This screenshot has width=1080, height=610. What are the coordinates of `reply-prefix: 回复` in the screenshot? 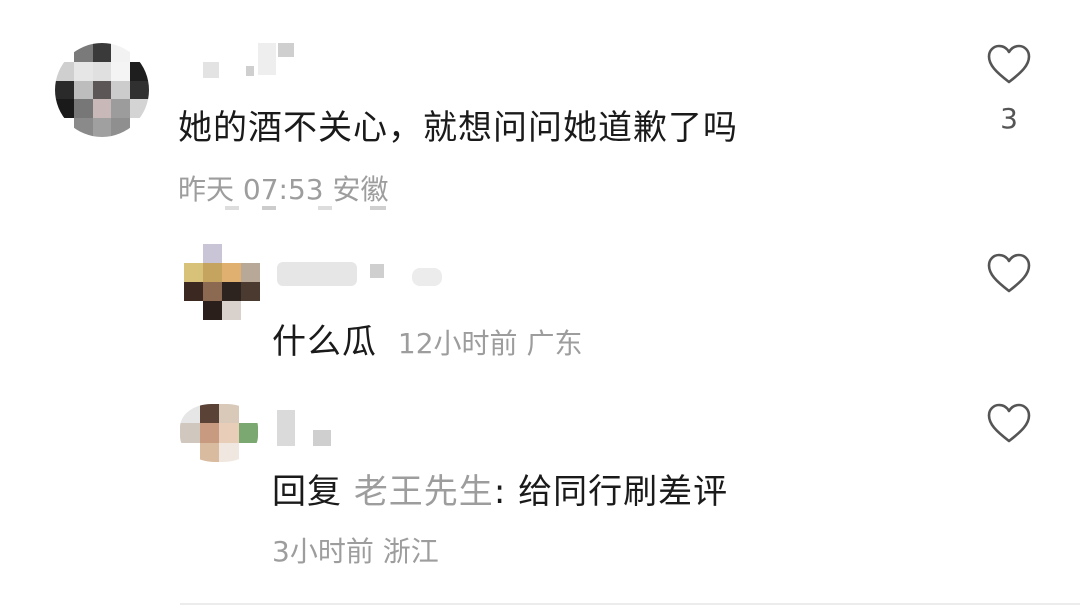 It's located at (307, 492).